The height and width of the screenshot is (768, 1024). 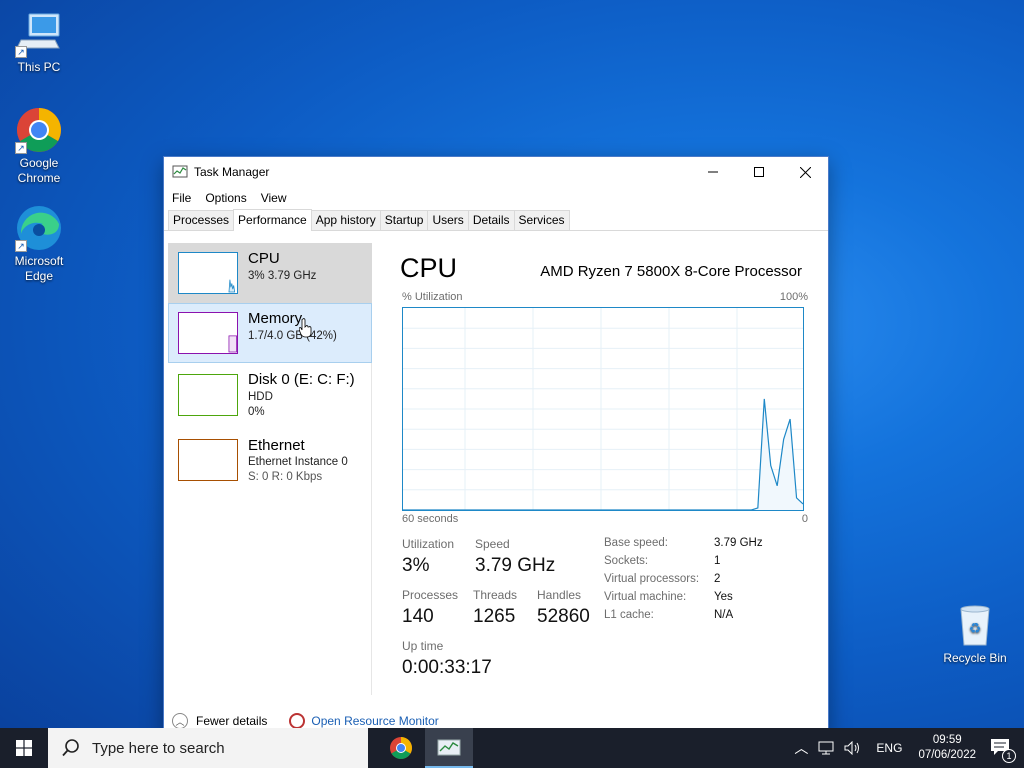 What do you see at coordinates (181, 198) in the screenshot?
I see `menu-file: File` at bounding box center [181, 198].